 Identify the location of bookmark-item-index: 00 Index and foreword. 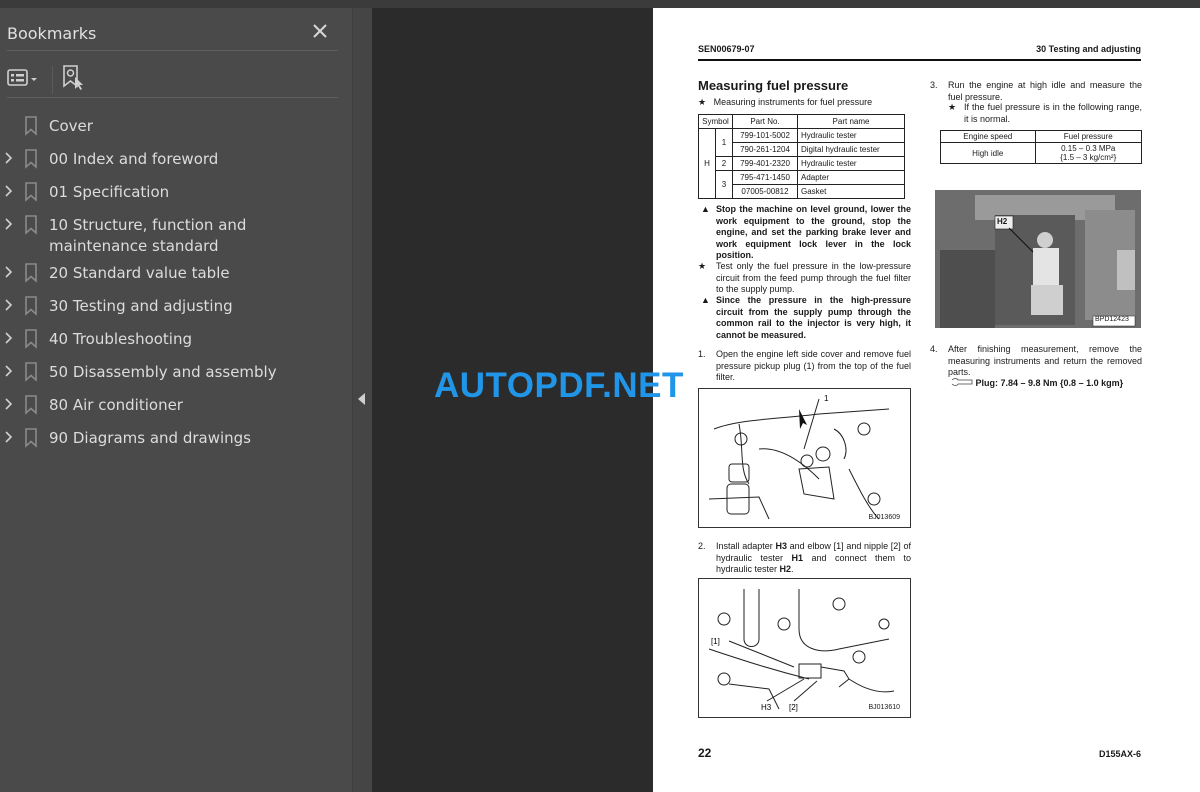
(176, 158).